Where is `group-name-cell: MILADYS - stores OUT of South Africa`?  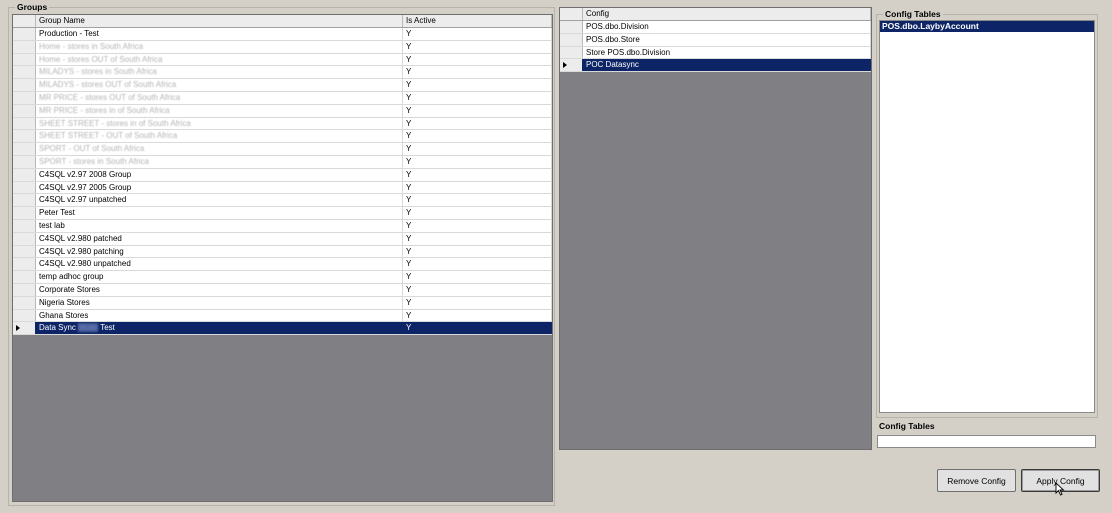
group-name-cell: MILADYS - stores OUT of South Africa is located at coordinates (219, 85).